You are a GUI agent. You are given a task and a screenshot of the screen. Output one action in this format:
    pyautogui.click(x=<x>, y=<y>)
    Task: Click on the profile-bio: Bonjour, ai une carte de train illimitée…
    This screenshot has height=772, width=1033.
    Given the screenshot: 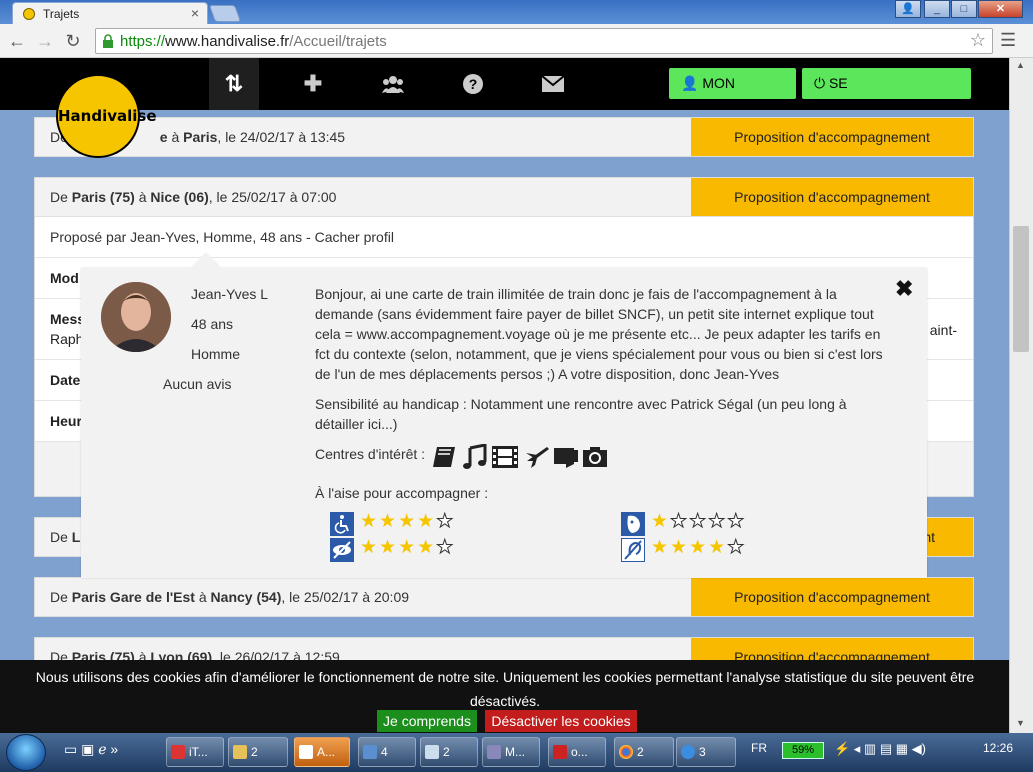 What is the action you would take?
    pyautogui.click(x=599, y=334)
    